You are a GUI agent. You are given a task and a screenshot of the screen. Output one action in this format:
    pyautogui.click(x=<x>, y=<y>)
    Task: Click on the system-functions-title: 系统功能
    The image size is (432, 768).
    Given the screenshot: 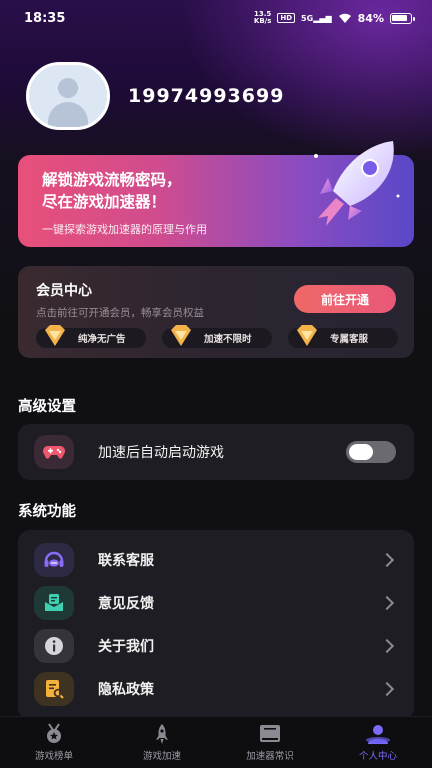 What is the action you would take?
    pyautogui.click(x=47, y=512)
    